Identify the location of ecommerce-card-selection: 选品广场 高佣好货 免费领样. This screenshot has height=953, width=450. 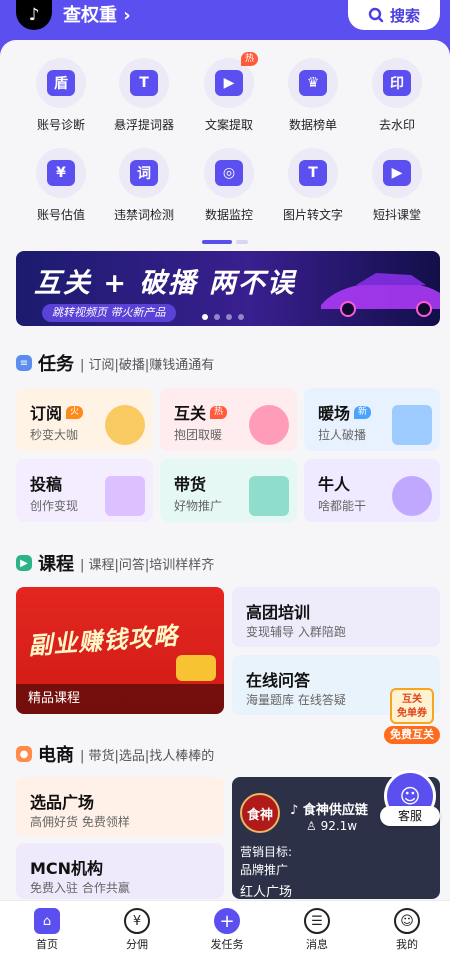
(120, 806).